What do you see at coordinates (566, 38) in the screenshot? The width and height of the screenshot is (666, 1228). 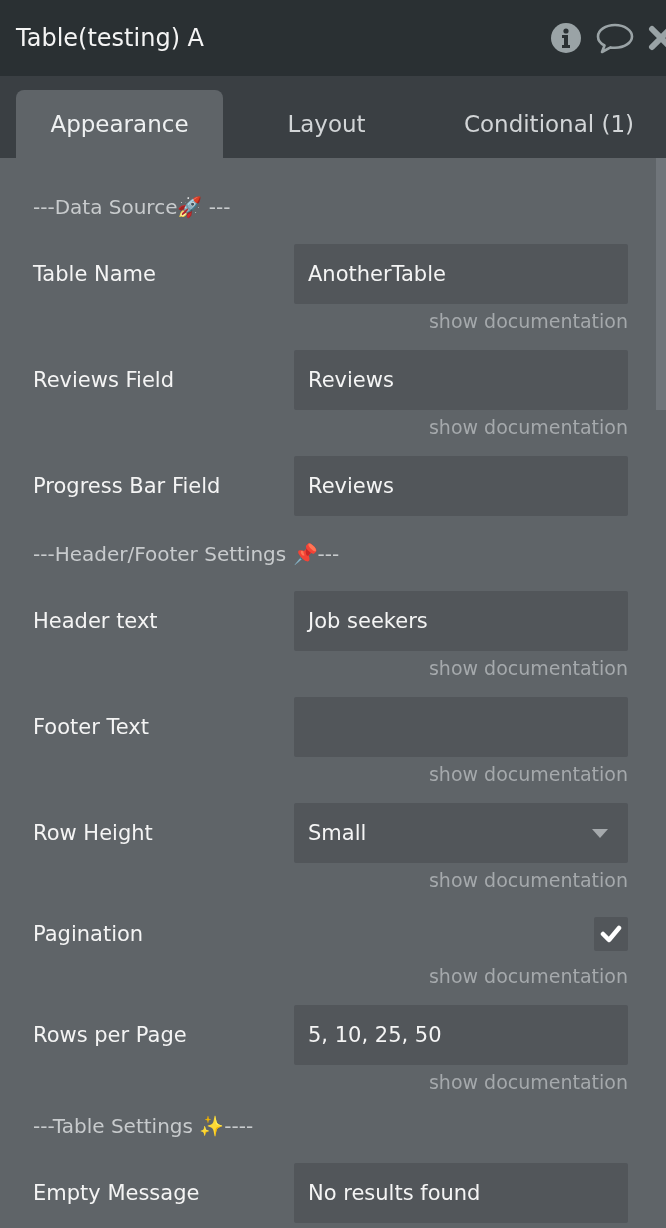 I see `info-icon` at bounding box center [566, 38].